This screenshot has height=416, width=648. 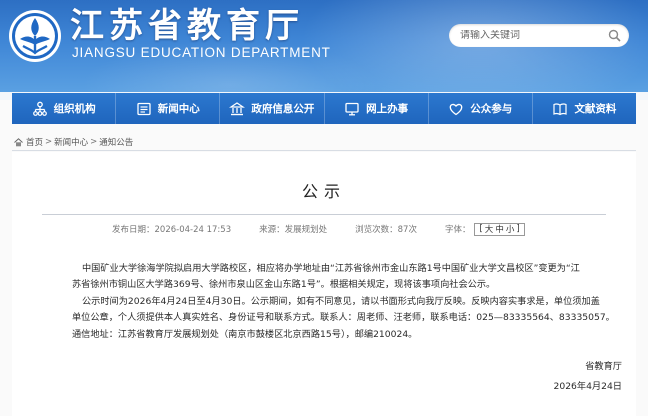 I want to click on font-size-label: 字体：, so click(x=457, y=230).